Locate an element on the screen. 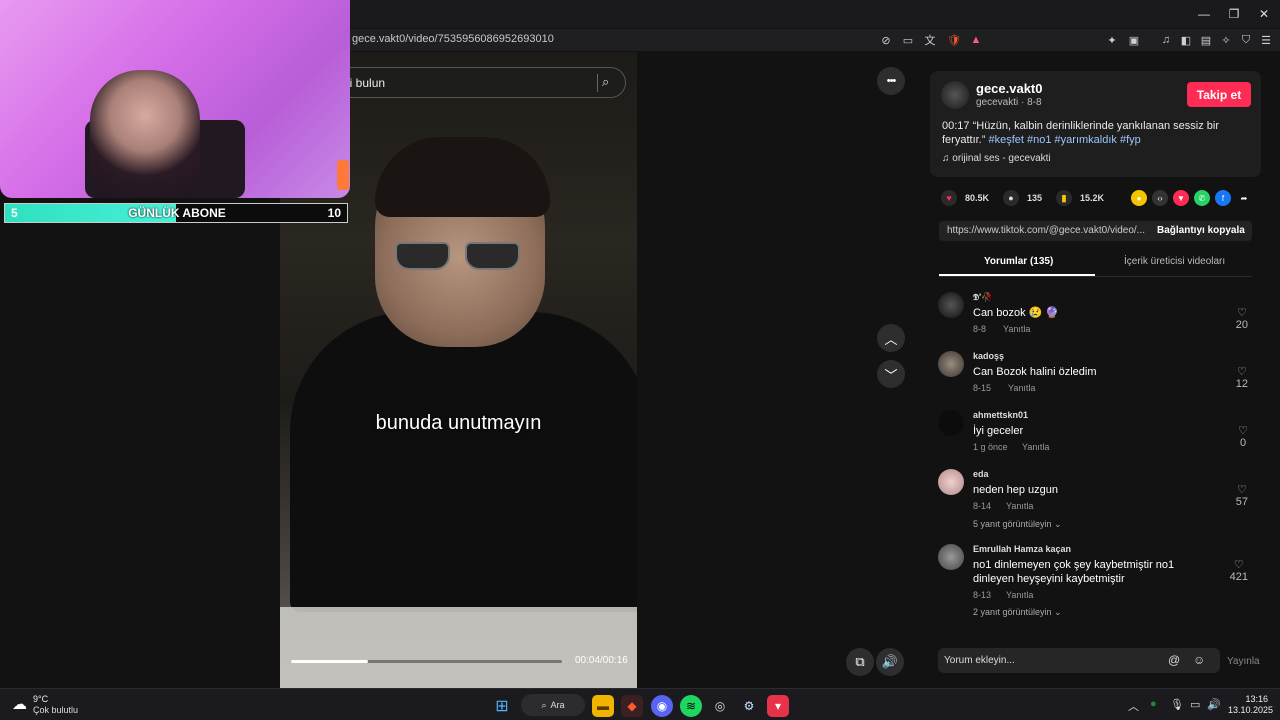  comment-stat: ● 135 is located at coordinates (1022, 198).